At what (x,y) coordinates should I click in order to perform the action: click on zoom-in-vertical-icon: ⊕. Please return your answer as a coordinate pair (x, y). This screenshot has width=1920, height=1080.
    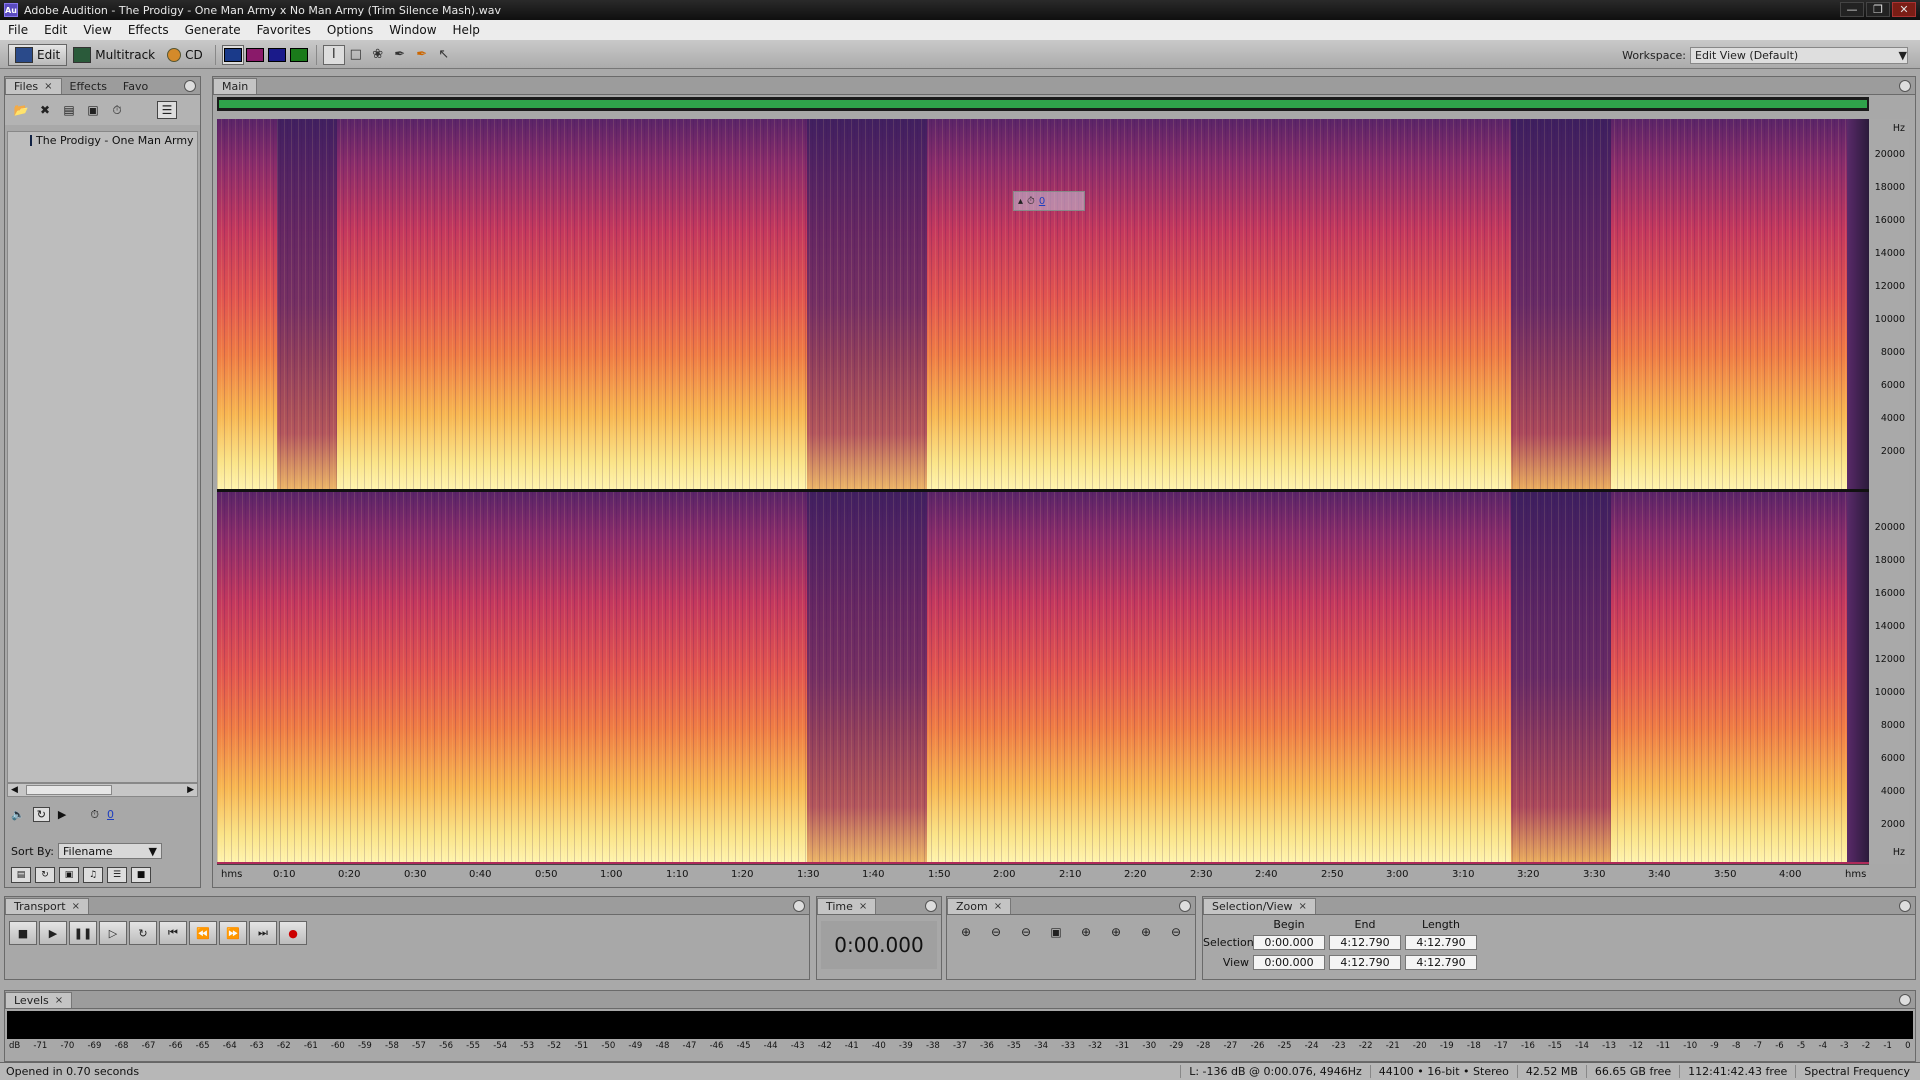
    Looking at the image, I should click on (1146, 932).